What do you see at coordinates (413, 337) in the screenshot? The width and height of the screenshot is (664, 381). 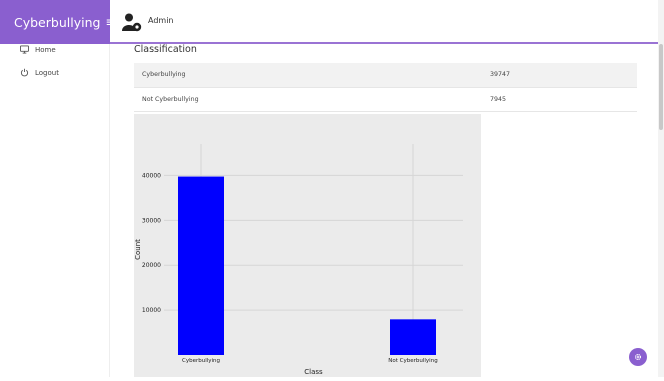 I see `bar-not-cyberbullying` at bounding box center [413, 337].